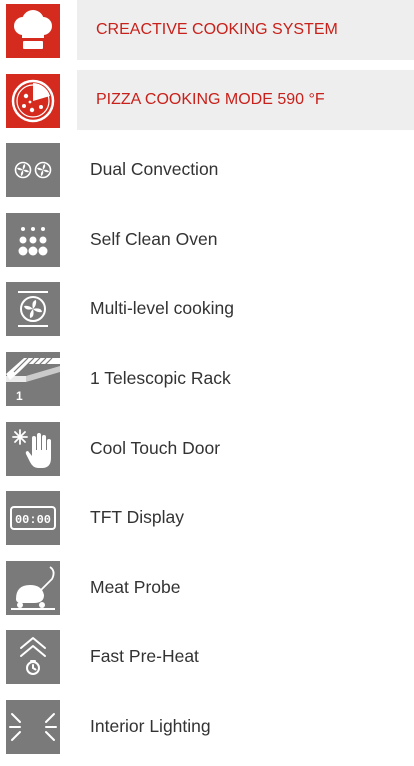  What do you see at coordinates (33, 309) in the screenshot?
I see `multi-level-fan-icon` at bounding box center [33, 309].